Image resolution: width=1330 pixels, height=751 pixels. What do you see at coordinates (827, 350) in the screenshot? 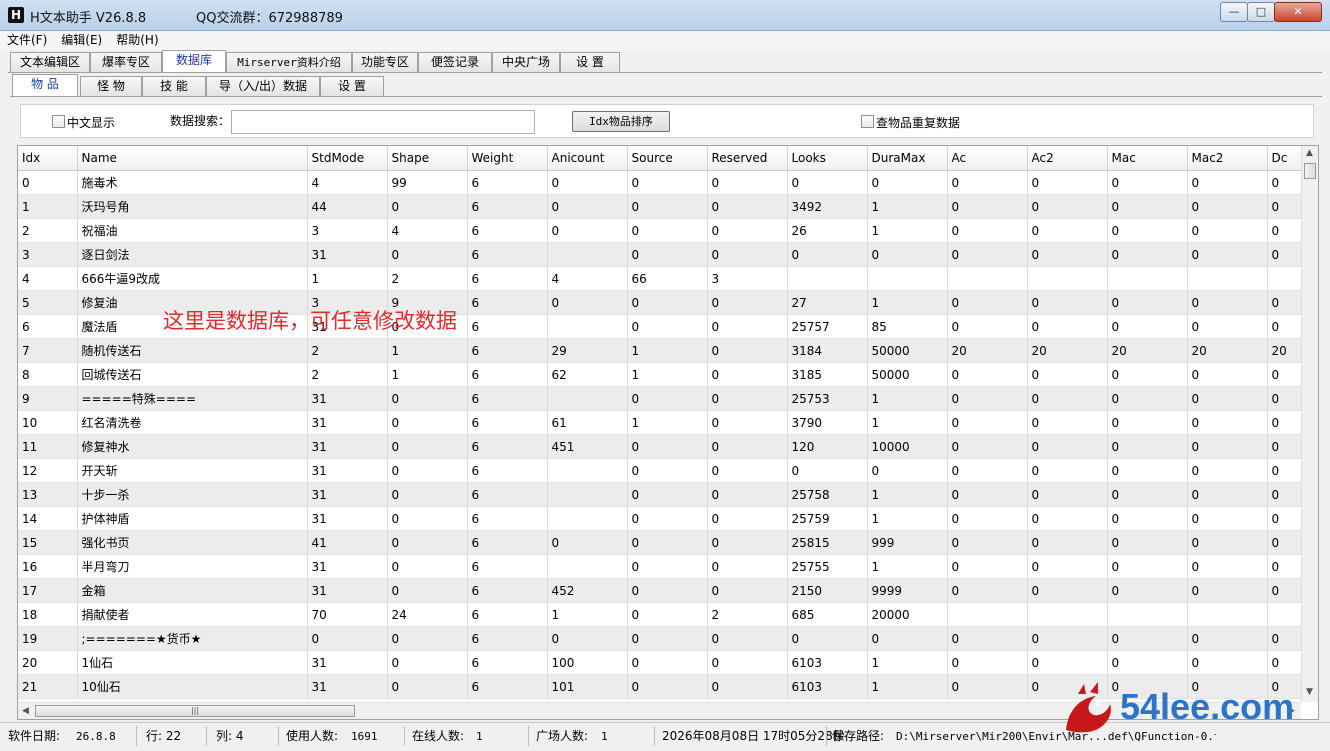
I see `table-cell: 3184` at bounding box center [827, 350].